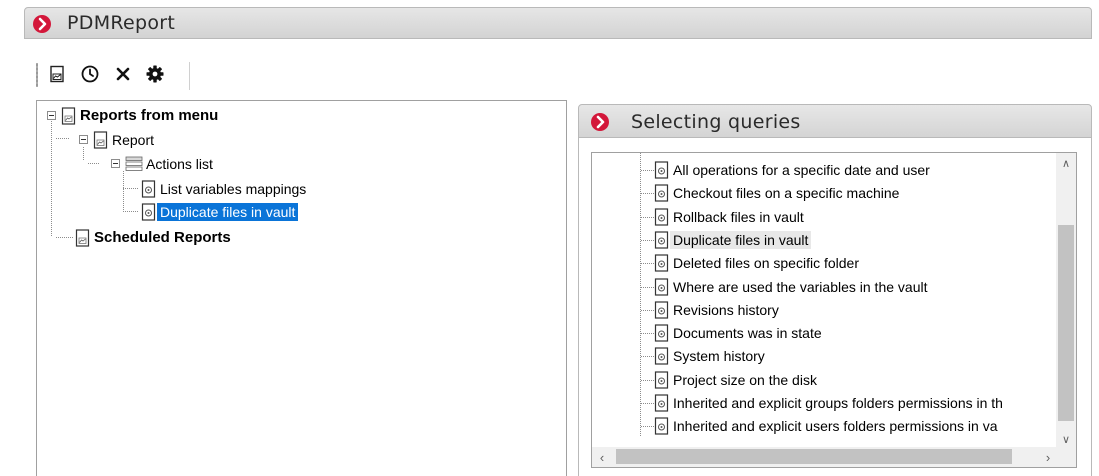 This screenshot has width=1099, height=476. I want to click on vertical-scrollbar: ∧ ∨, so click(1066, 301).